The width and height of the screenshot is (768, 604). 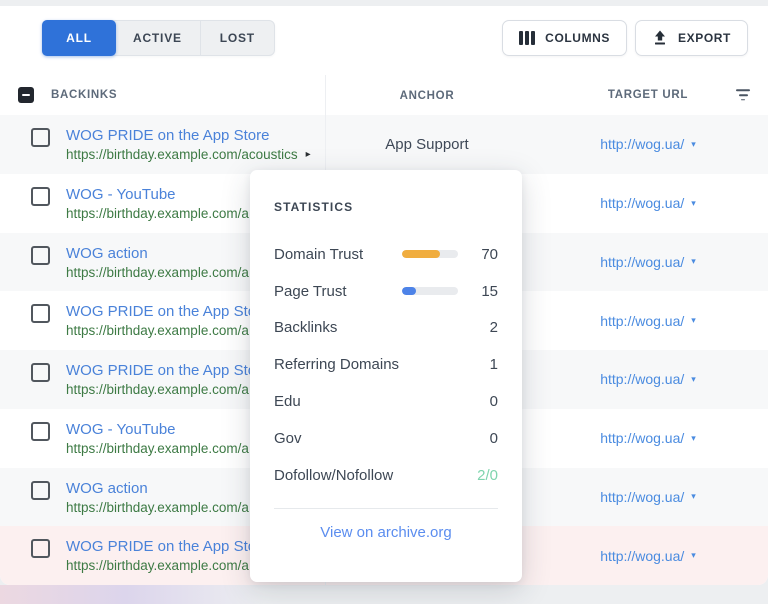 I want to click on select-all-checkbox, so click(x=26, y=95).